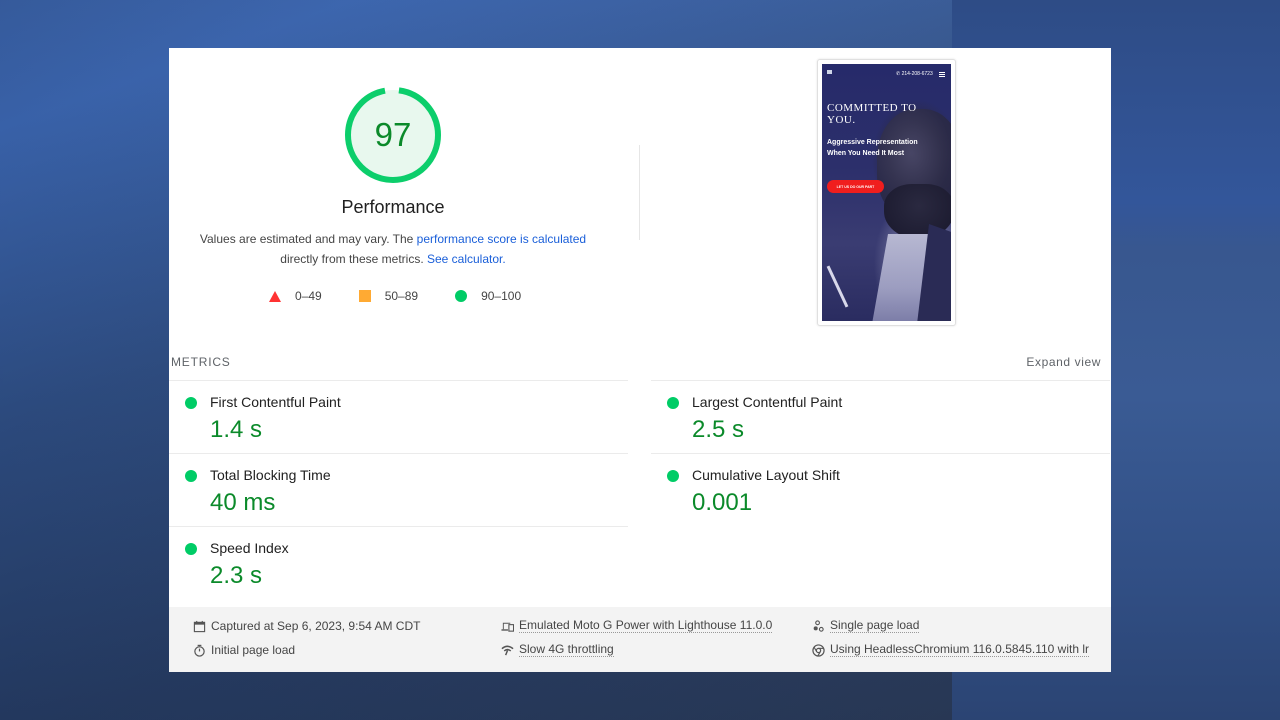 The height and width of the screenshot is (720, 1280). I want to click on legend-fail: 0–49, so click(295, 296).